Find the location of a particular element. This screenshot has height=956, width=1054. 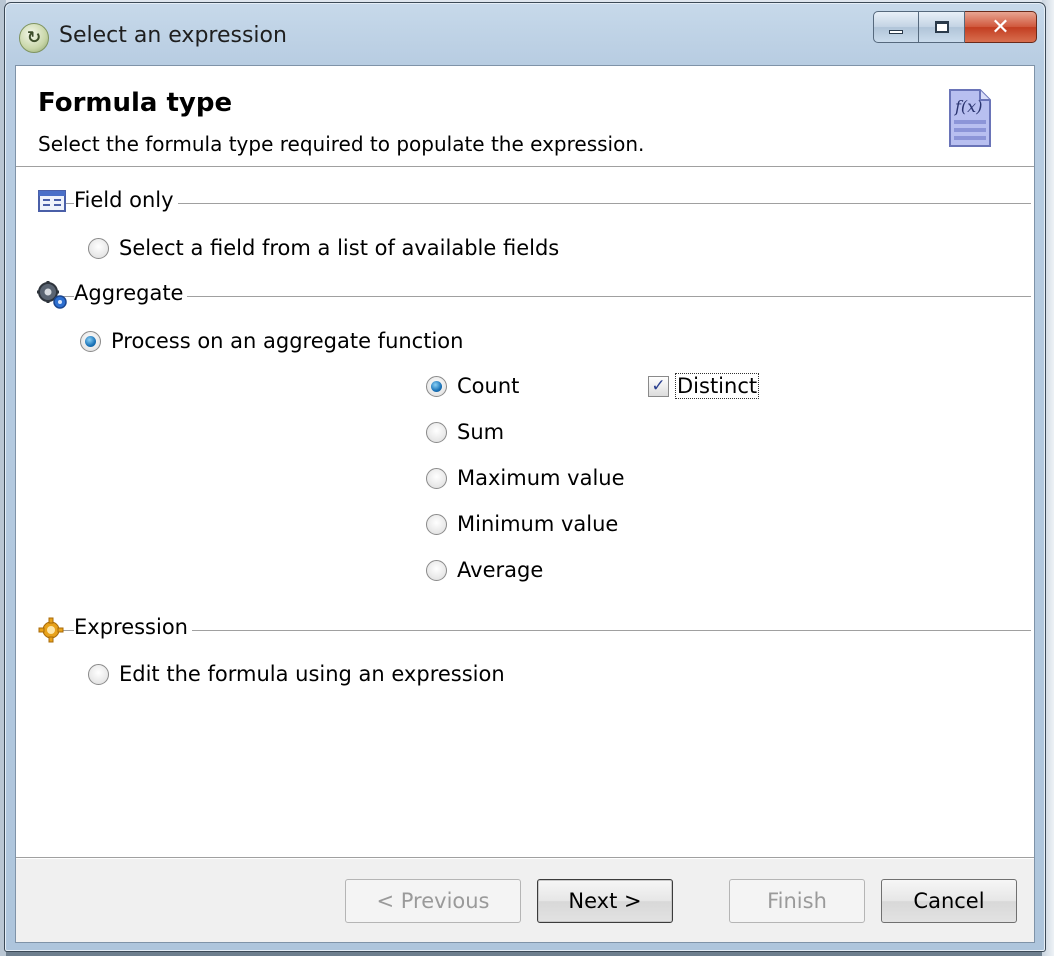

finish-button: Finish is located at coordinates (797, 901).